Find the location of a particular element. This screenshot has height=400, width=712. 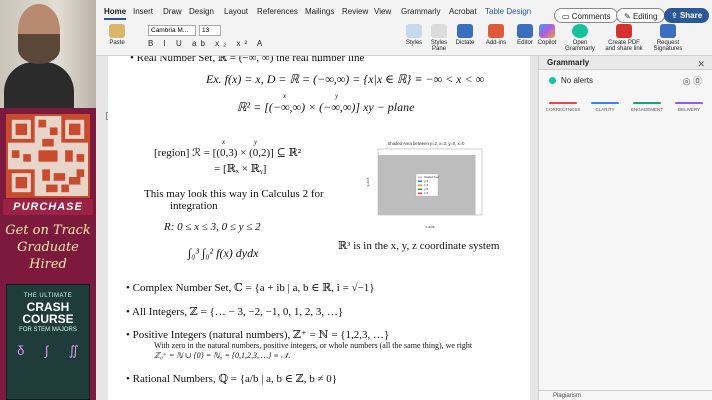

share-button: ⇪ Share is located at coordinates (687, 15).